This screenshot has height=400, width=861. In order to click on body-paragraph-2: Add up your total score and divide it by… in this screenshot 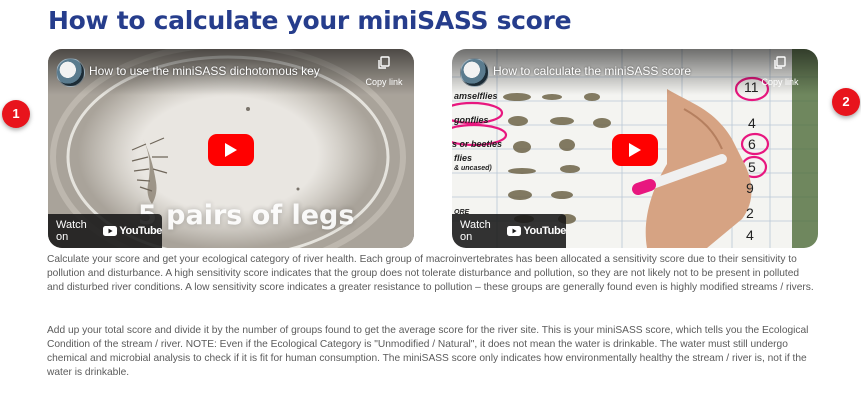, I will do `click(428, 352)`.